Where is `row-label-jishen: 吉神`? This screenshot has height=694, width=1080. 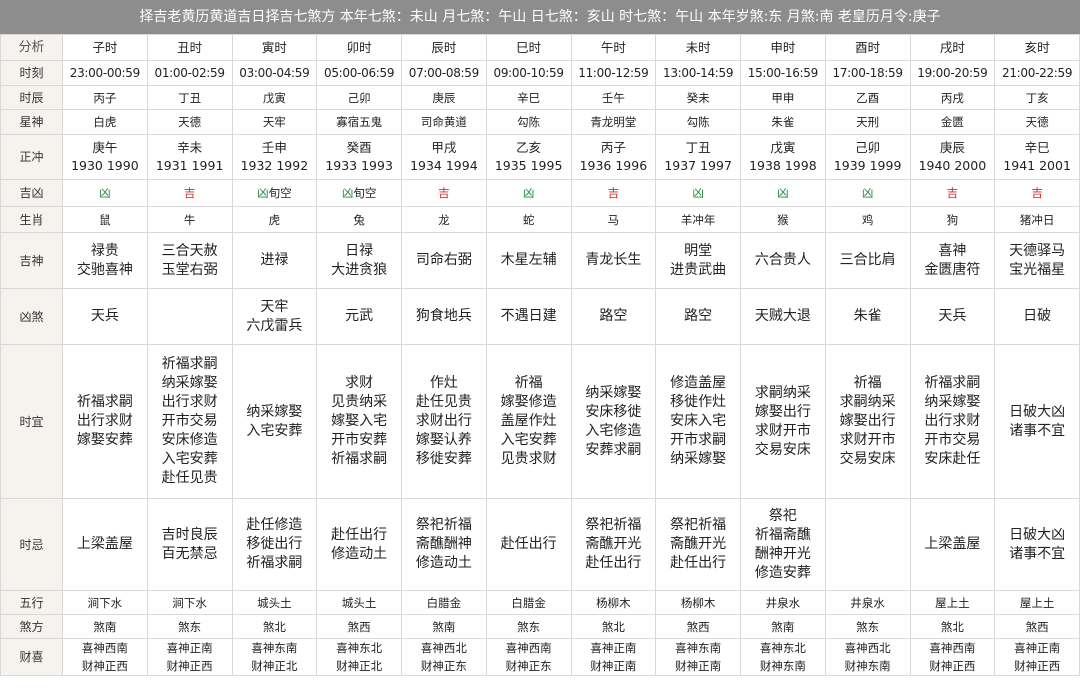
row-label-jishen: 吉神 is located at coordinates (31, 260).